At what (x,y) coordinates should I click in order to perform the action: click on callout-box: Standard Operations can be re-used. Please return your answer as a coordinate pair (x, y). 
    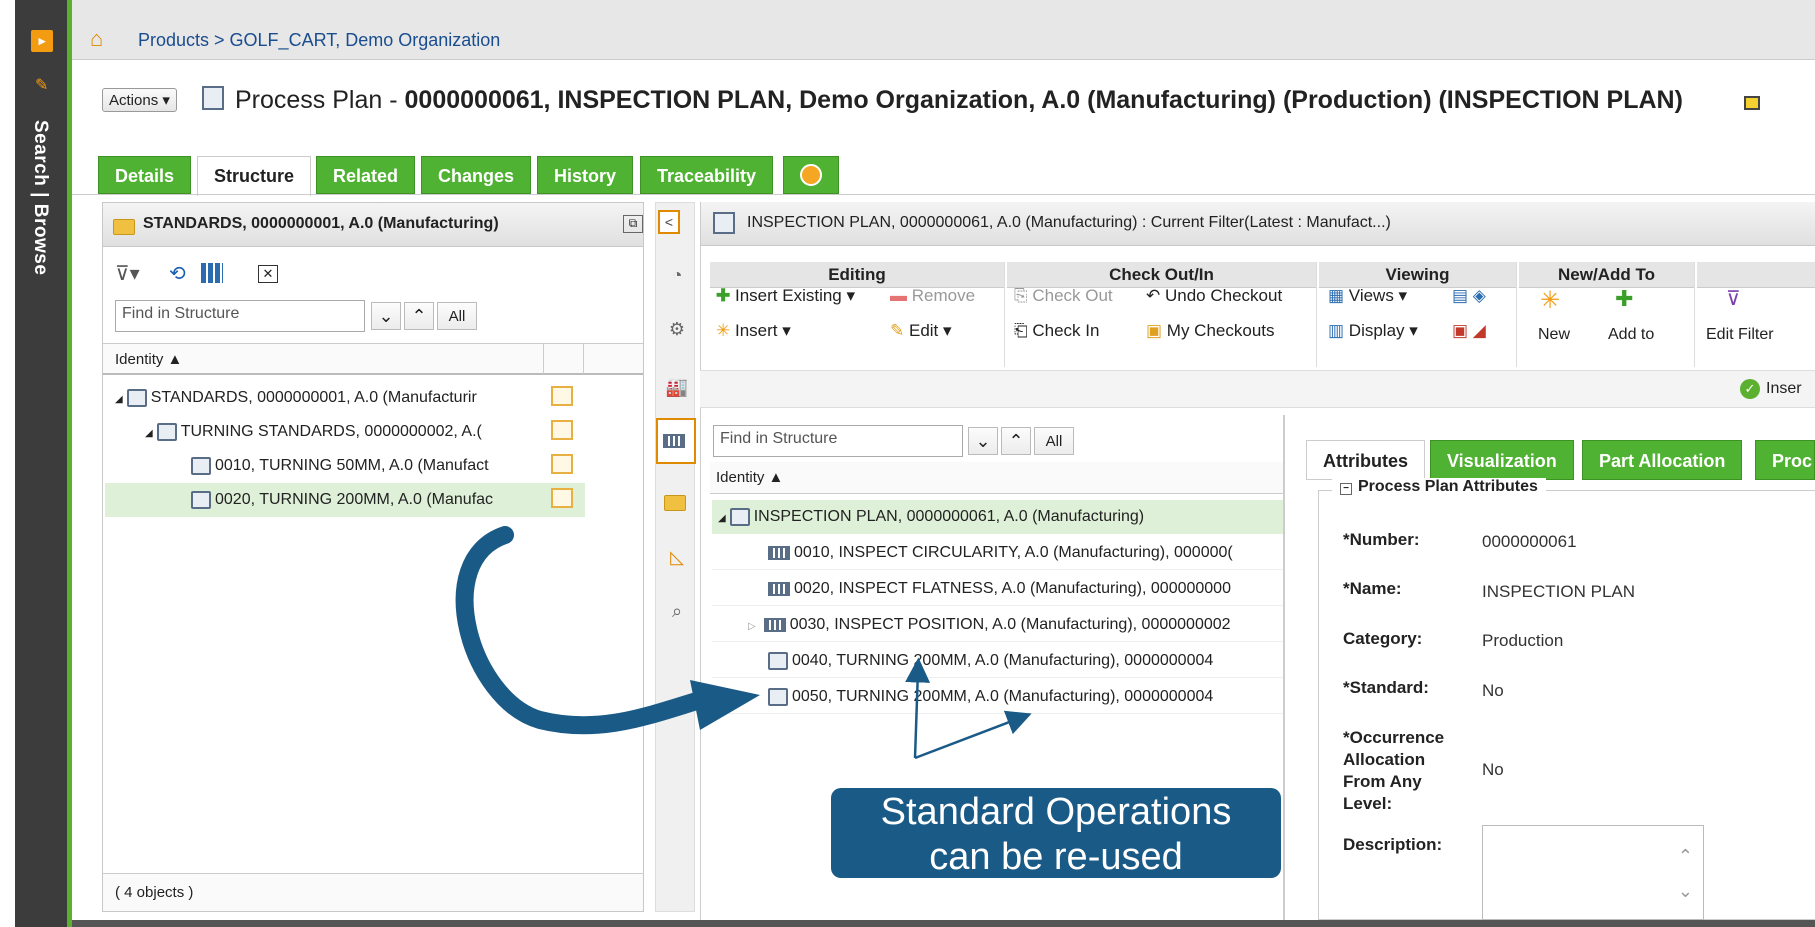
    Looking at the image, I should click on (1056, 833).